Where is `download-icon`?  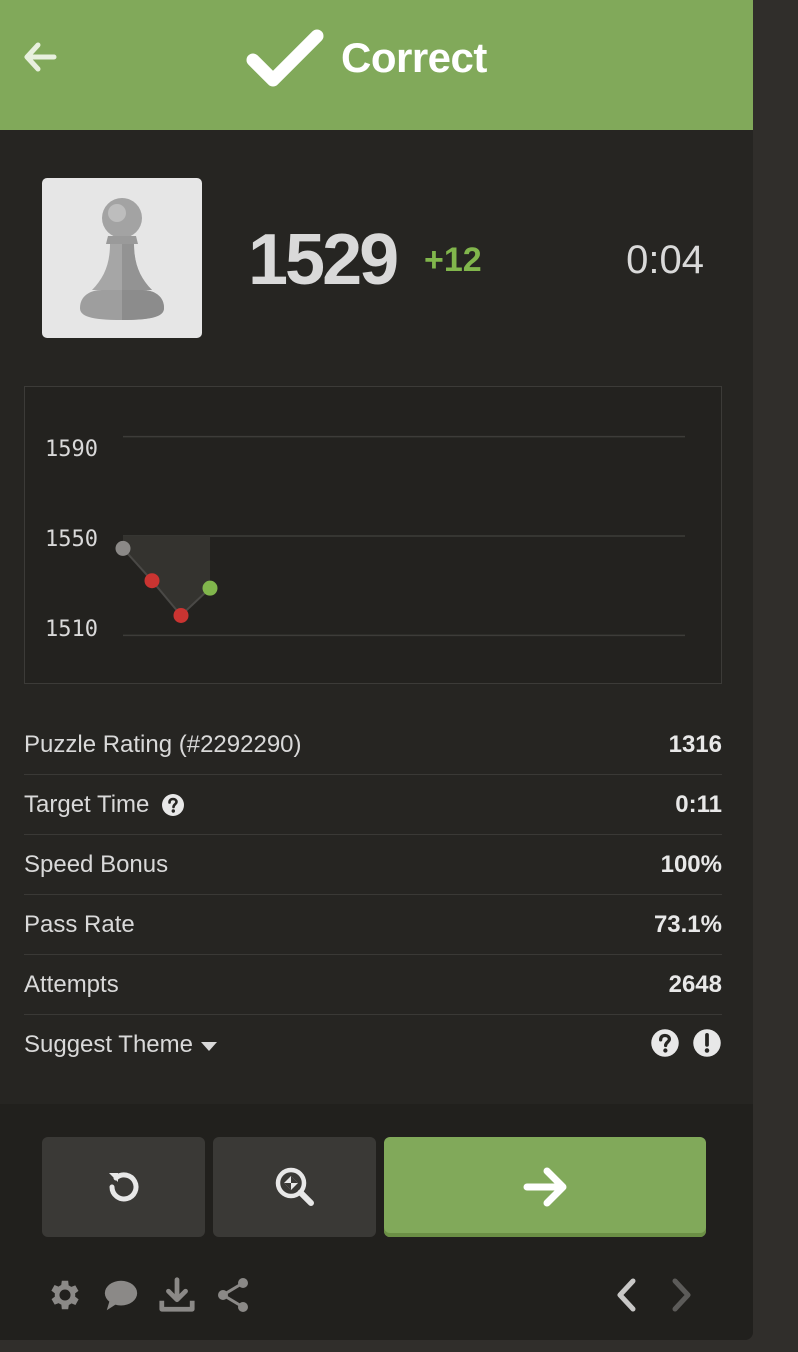 download-icon is located at coordinates (177, 1294).